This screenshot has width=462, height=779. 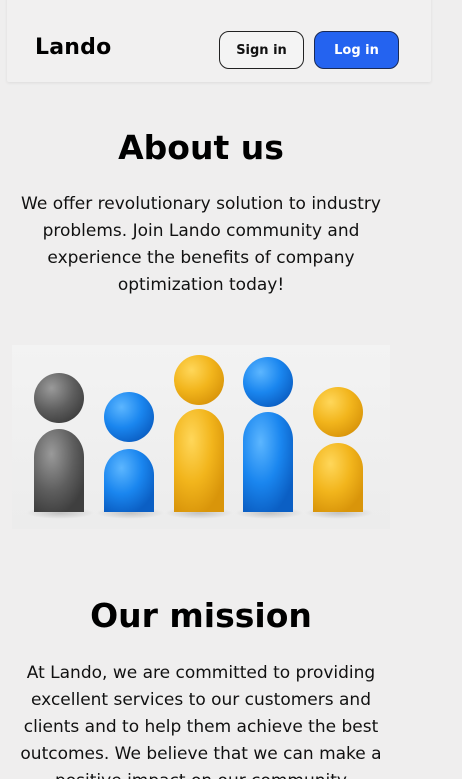 I want to click on our-mission-heading: Our mission, so click(x=201, y=615).